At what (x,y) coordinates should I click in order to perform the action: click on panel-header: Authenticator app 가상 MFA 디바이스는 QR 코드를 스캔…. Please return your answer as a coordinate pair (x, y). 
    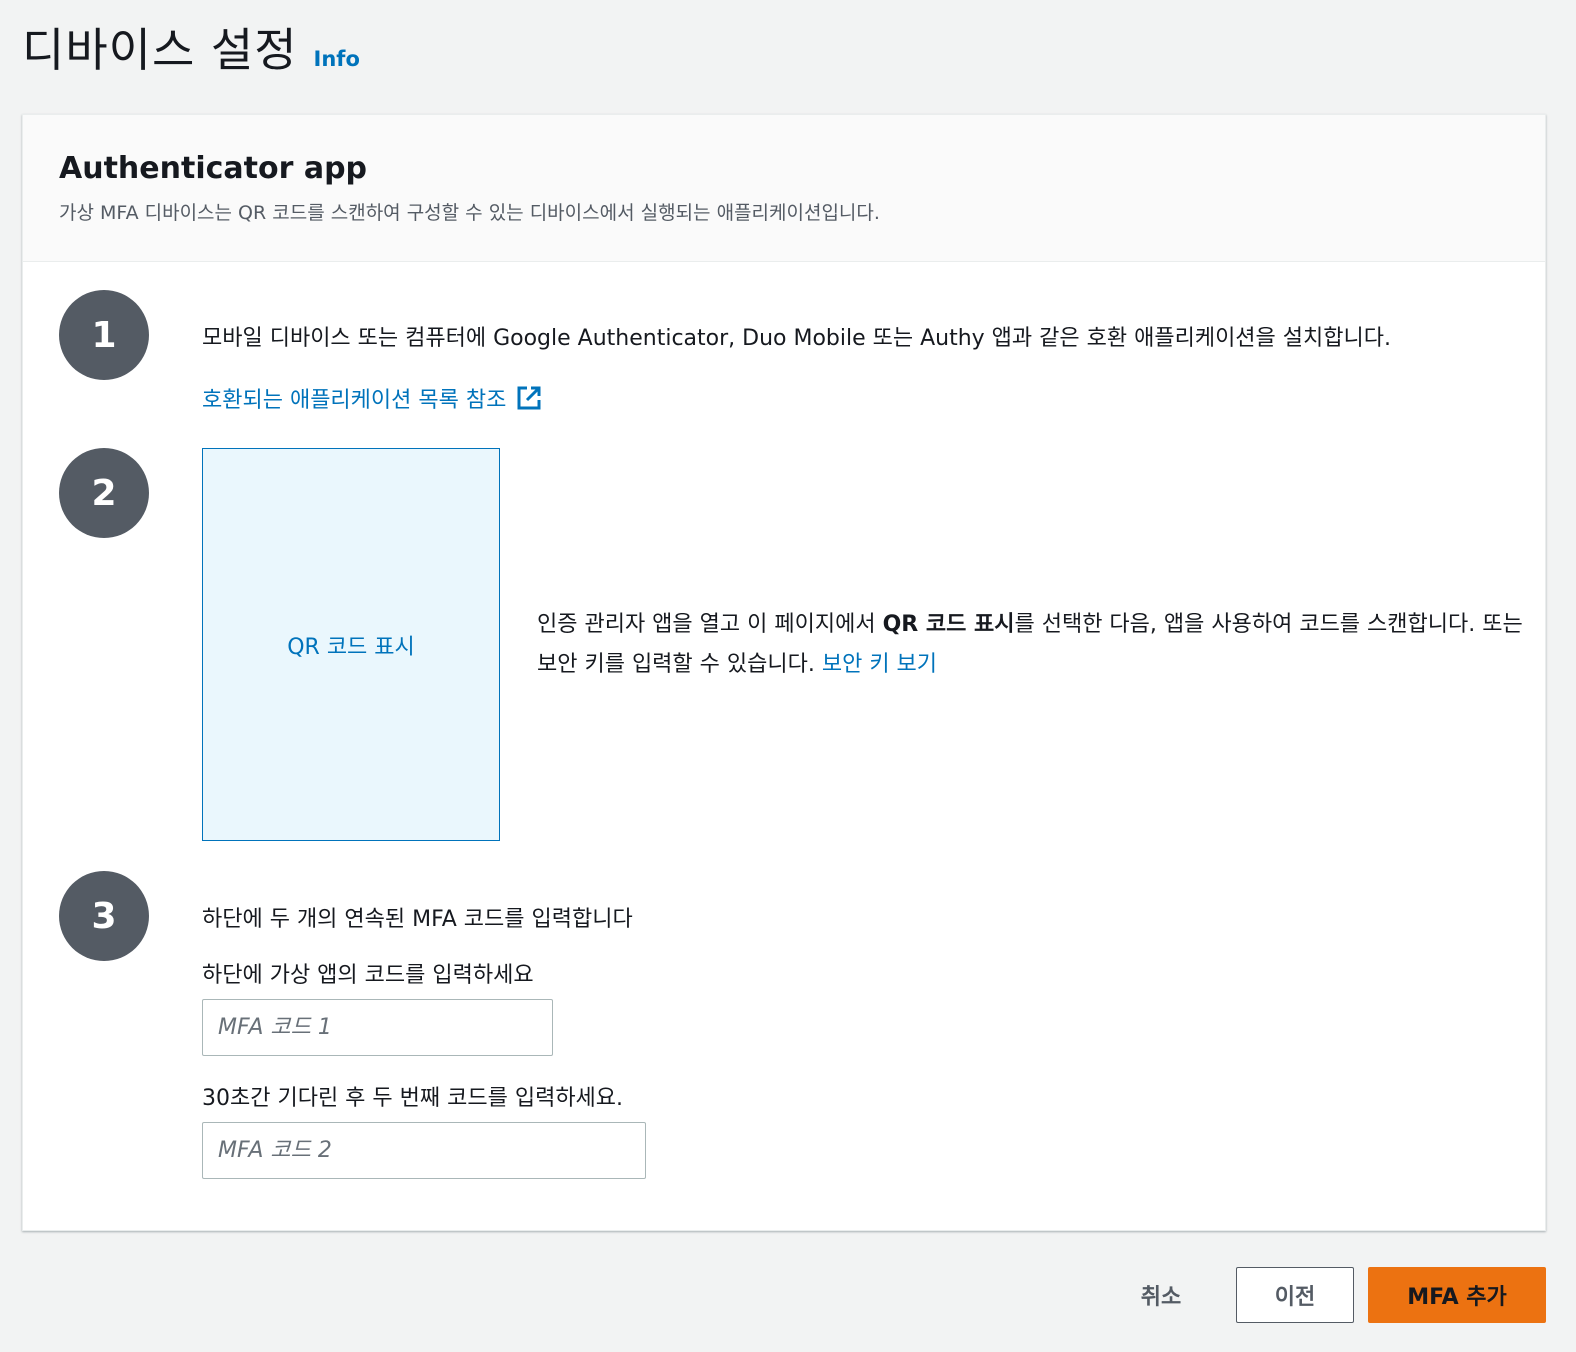
    Looking at the image, I should click on (784, 188).